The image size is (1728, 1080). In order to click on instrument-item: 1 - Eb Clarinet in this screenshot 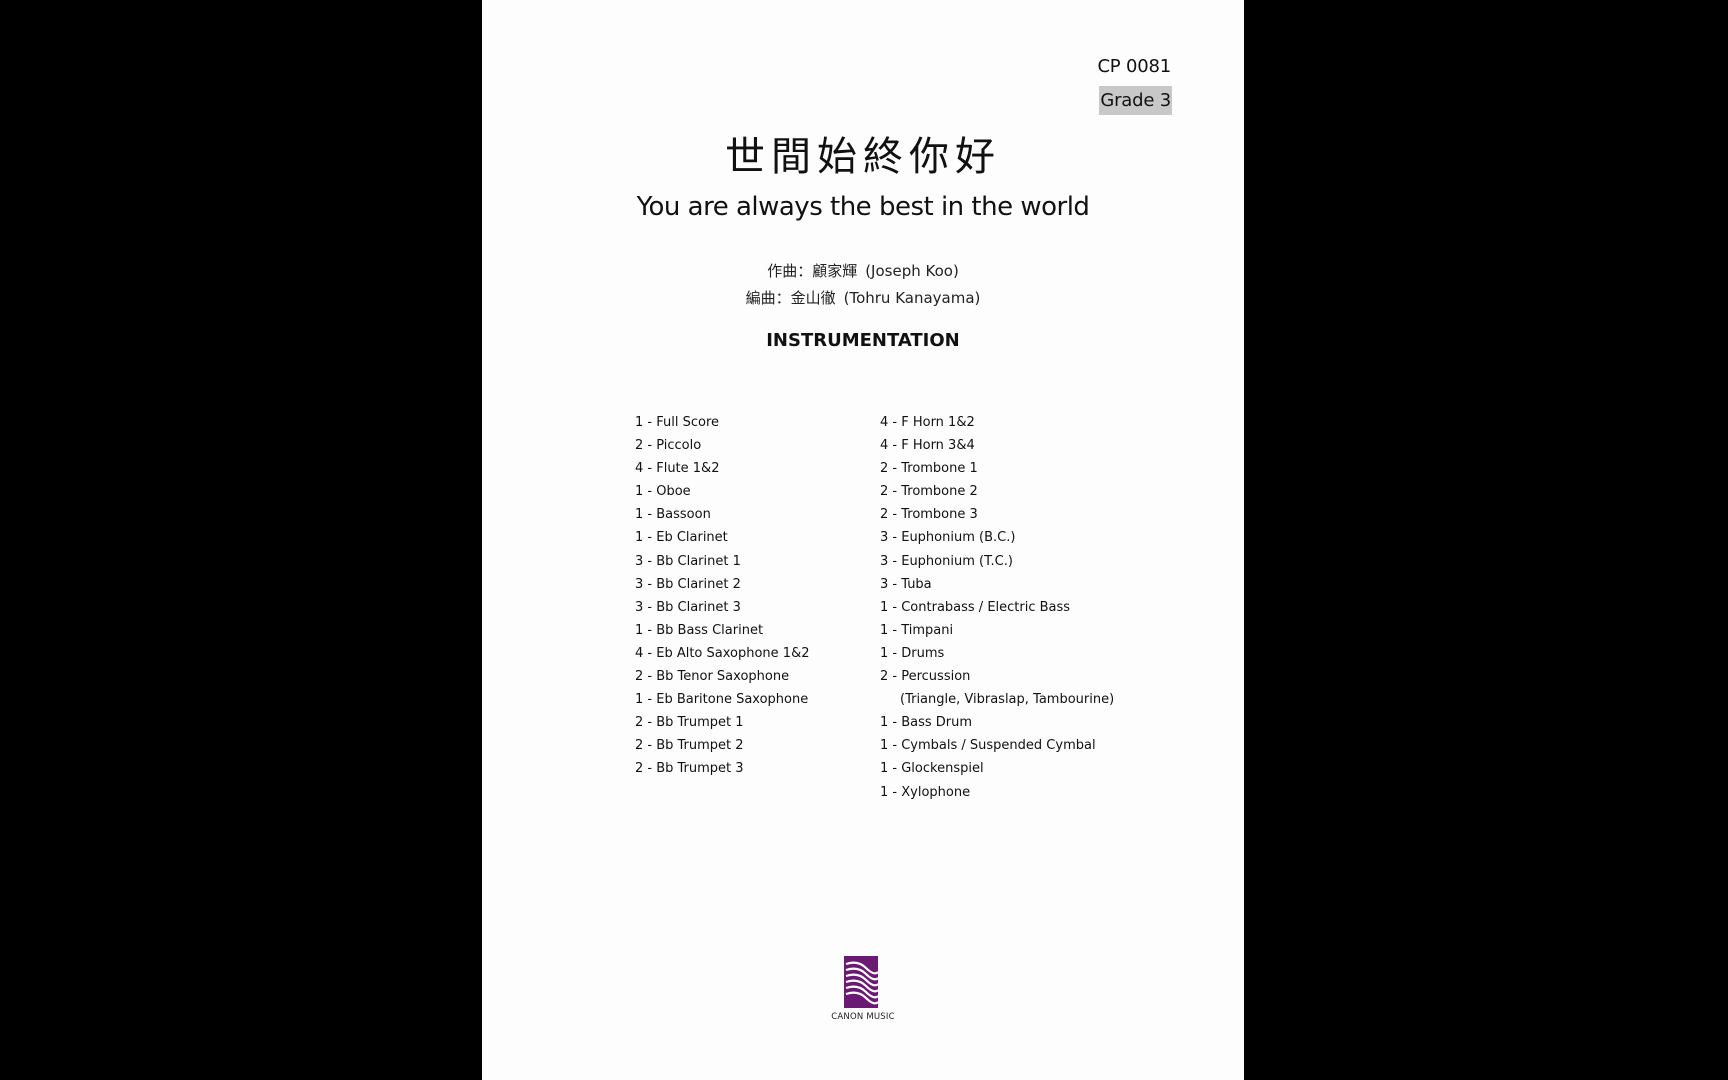, I will do `click(681, 538)`.